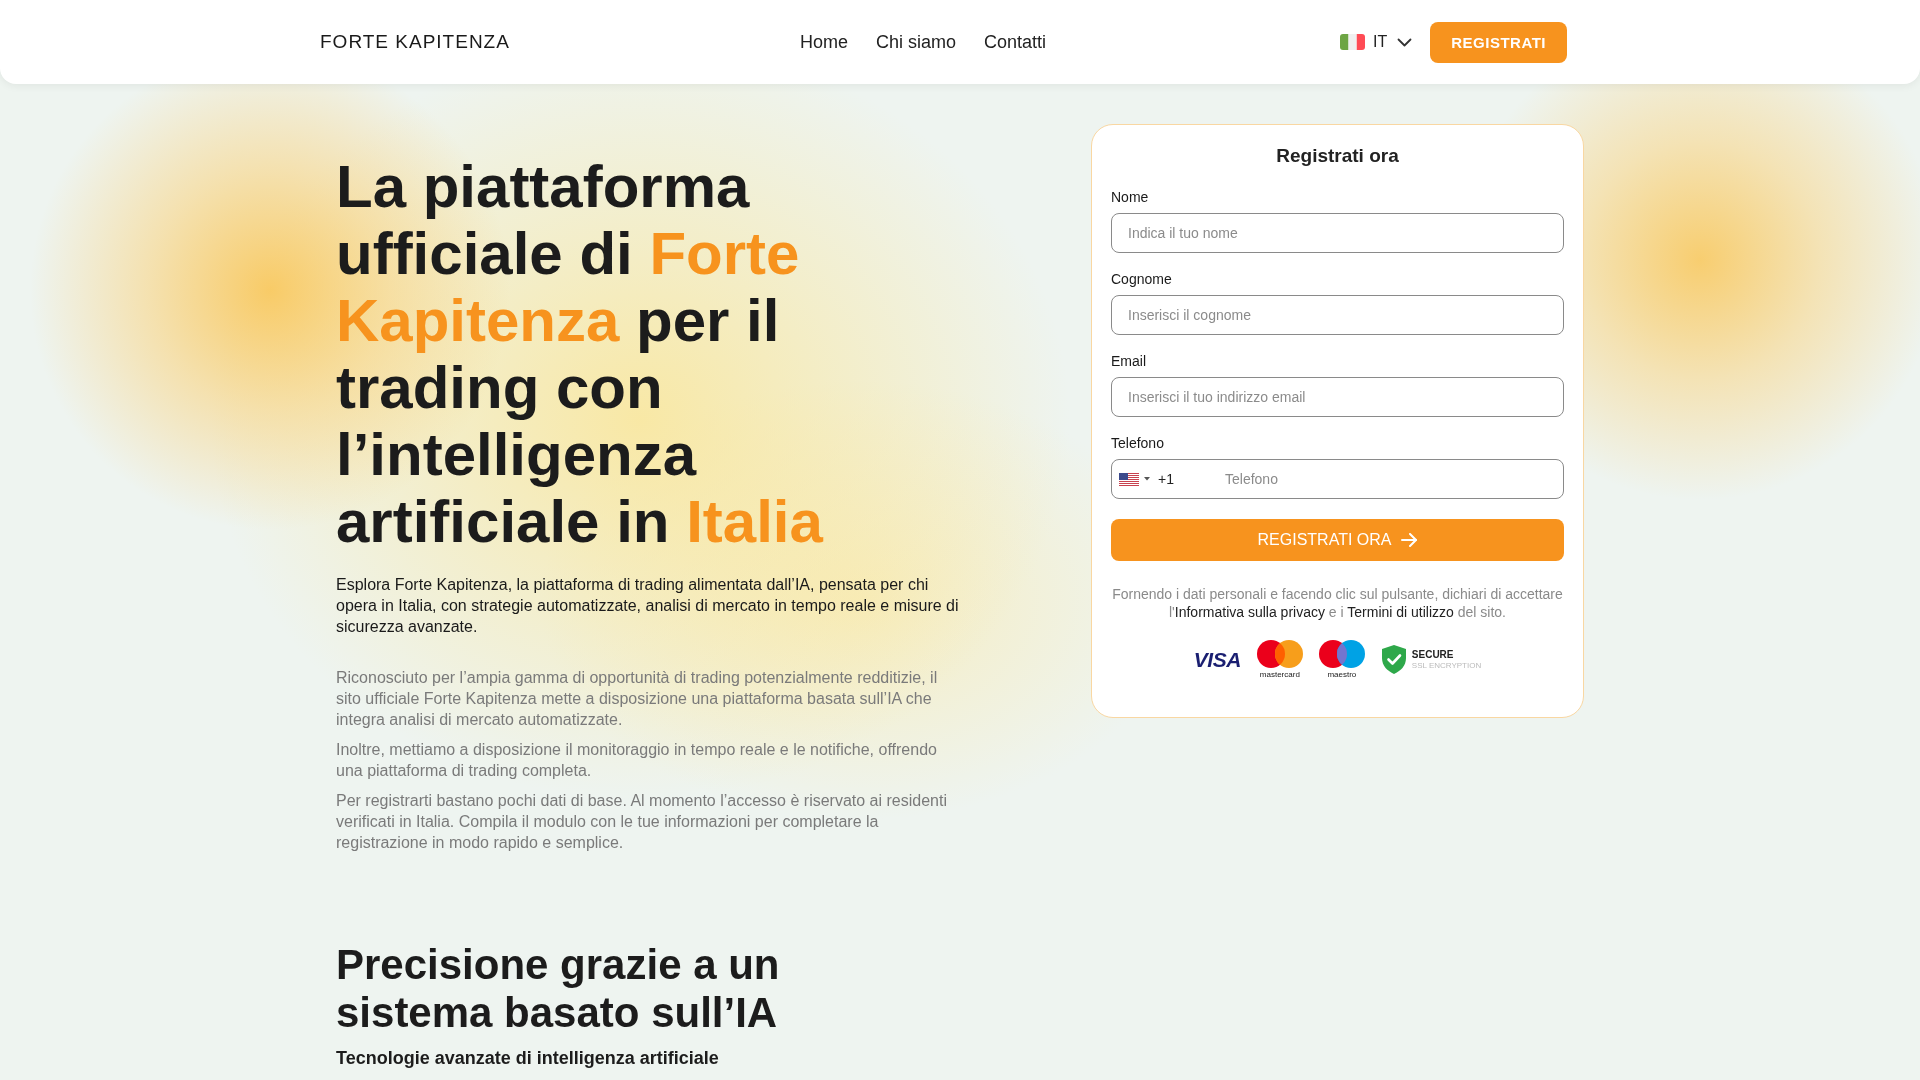  I want to click on body-paragraph: Per registrarti bastano pochi dati di base. Al momento l’accesso è riservato ai residenti verificati in Italia. Compila il modulo con le tue informazioni per completare la registrazione in modo rapido e semplice., so click(642, 822).